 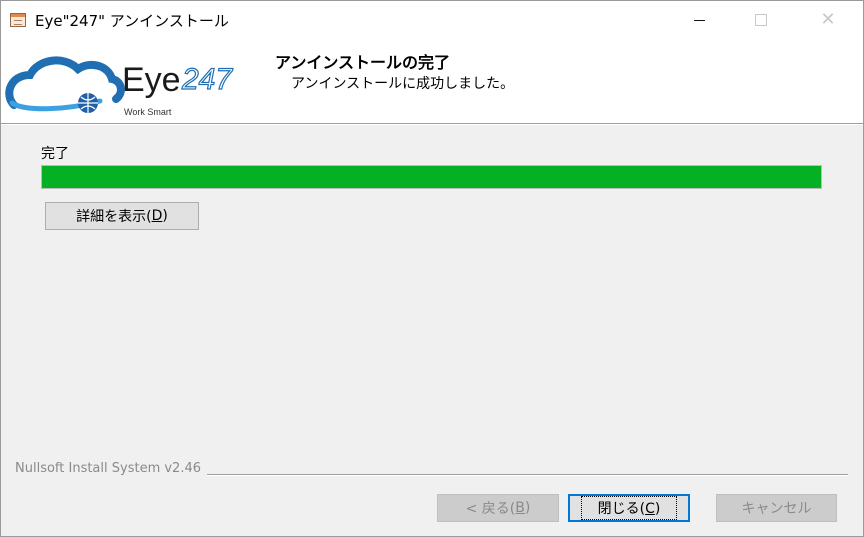 I want to click on close-window-button: ✕, so click(x=828, y=20).